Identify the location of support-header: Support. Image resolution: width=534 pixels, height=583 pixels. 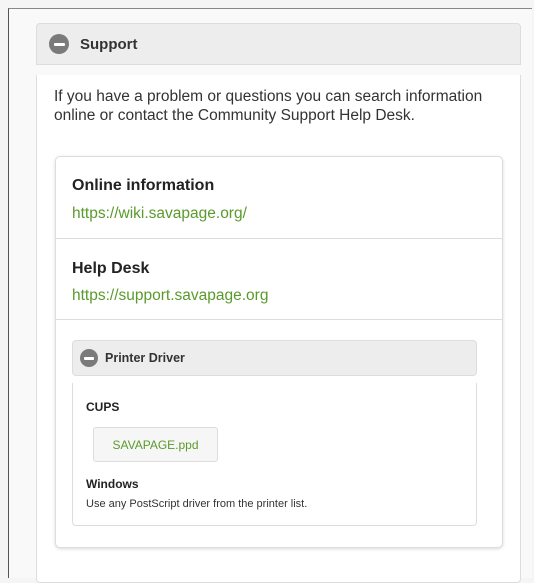
(278, 44).